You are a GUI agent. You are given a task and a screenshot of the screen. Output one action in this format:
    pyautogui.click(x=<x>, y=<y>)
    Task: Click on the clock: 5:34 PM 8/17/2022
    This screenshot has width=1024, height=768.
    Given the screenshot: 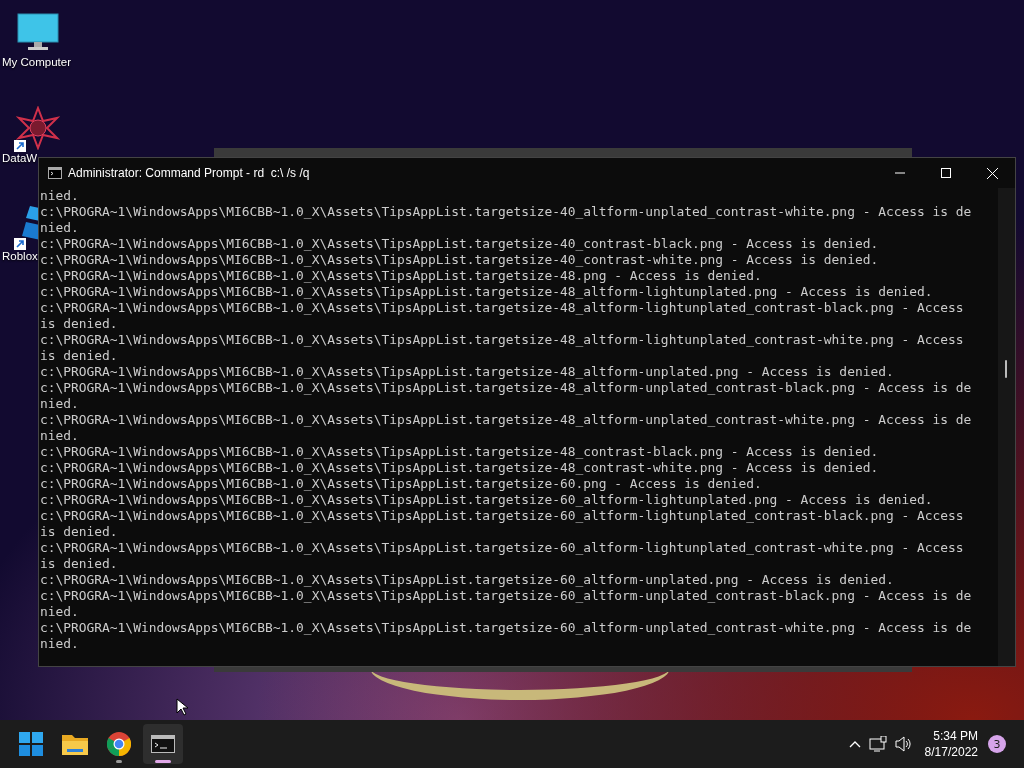 What is the action you would take?
    pyautogui.click(x=951, y=744)
    